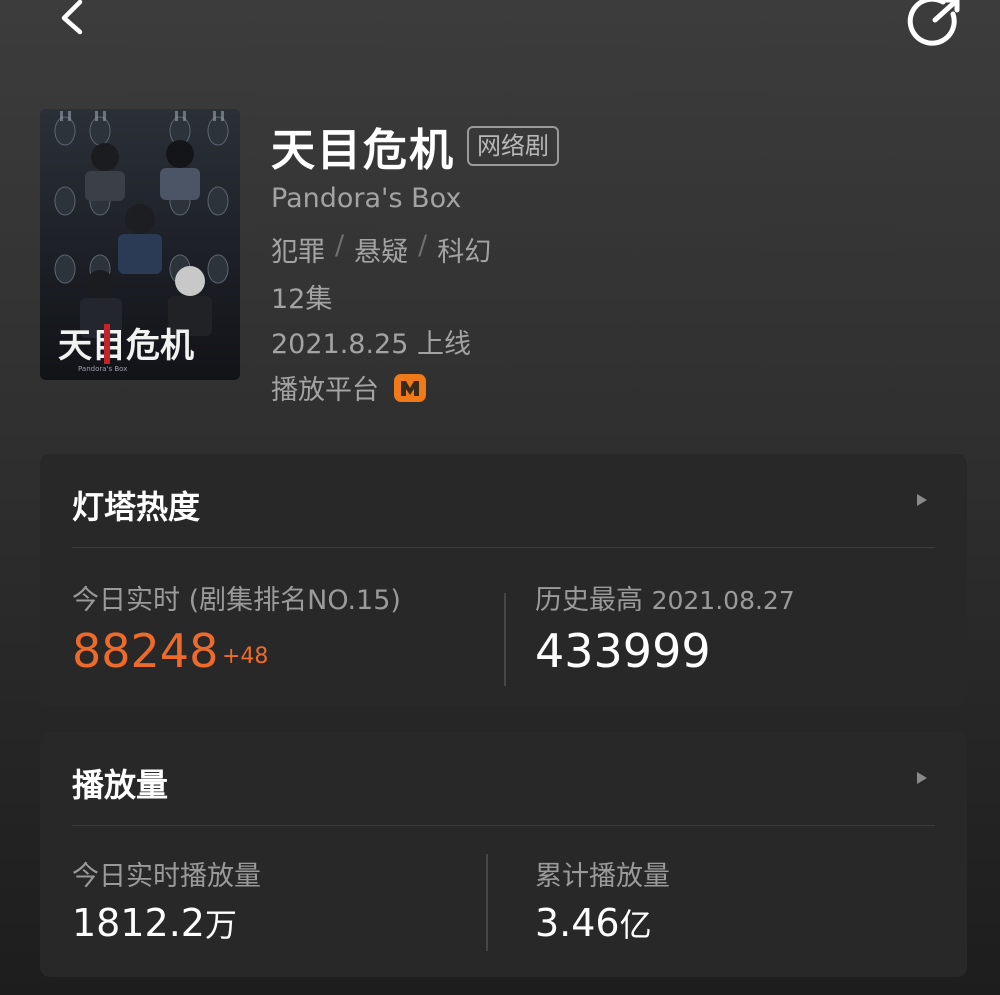 The height and width of the screenshot is (995, 1000). I want to click on history-high-label: 历史最高 2021.08.27, so click(665, 597).